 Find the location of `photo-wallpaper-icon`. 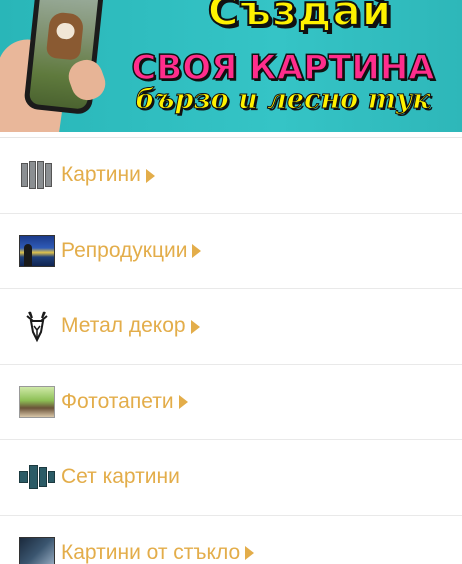

photo-wallpaper-icon is located at coordinates (37, 401).